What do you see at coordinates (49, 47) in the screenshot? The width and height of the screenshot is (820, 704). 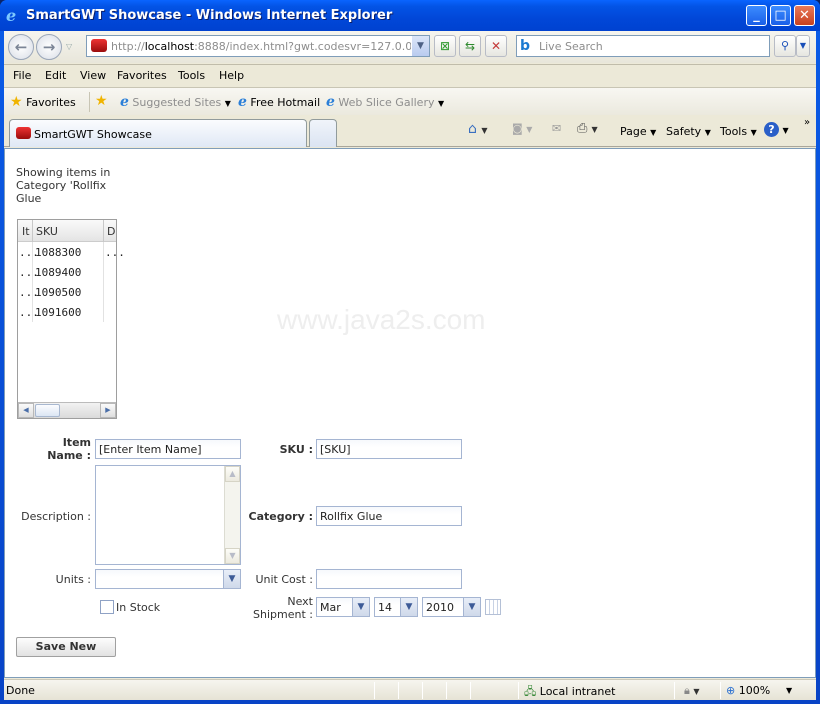 I see `forward-button: →` at bounding box center [49, 47].